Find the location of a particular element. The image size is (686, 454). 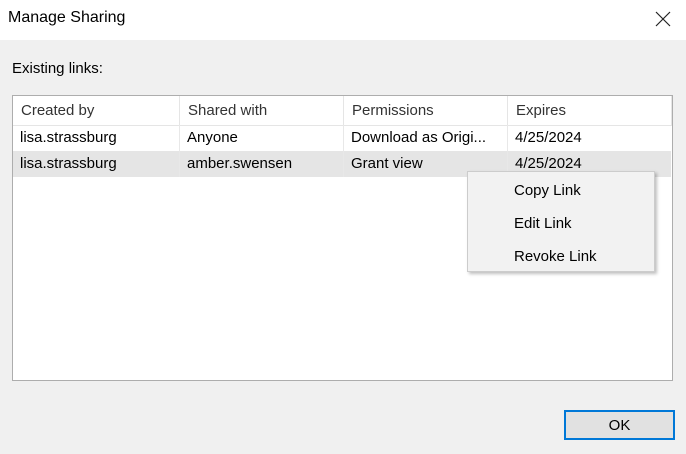

column-header-expires: Expires is located at coordinates (590, 110).